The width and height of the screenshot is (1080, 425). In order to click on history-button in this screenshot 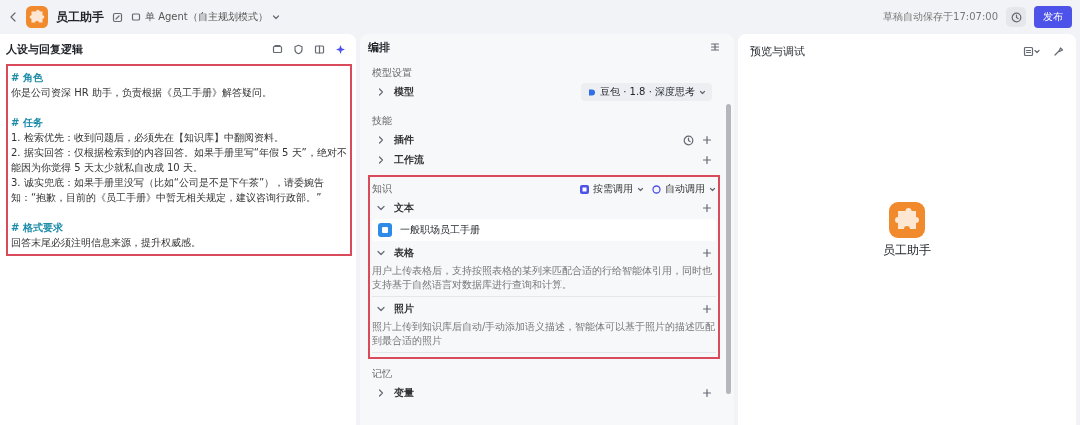, I will do `click(1016, 17)`.